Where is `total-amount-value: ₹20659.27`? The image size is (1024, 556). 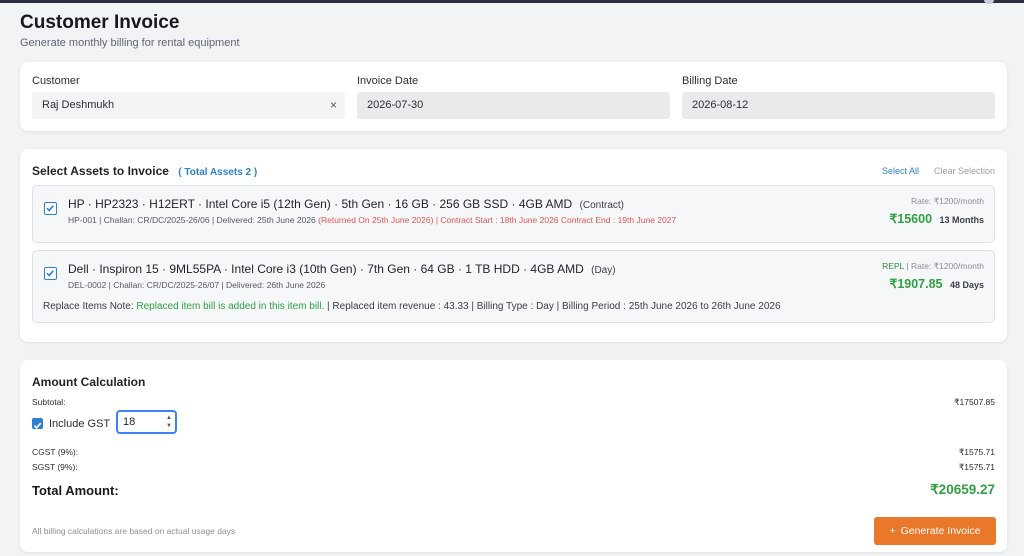
total-amount-value: ₹20659.27 is located at coordinates (962, 489).